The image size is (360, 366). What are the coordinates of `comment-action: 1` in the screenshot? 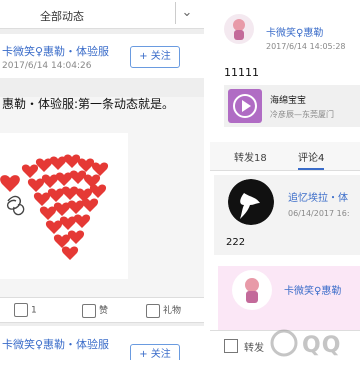 It's located at (25, 310).